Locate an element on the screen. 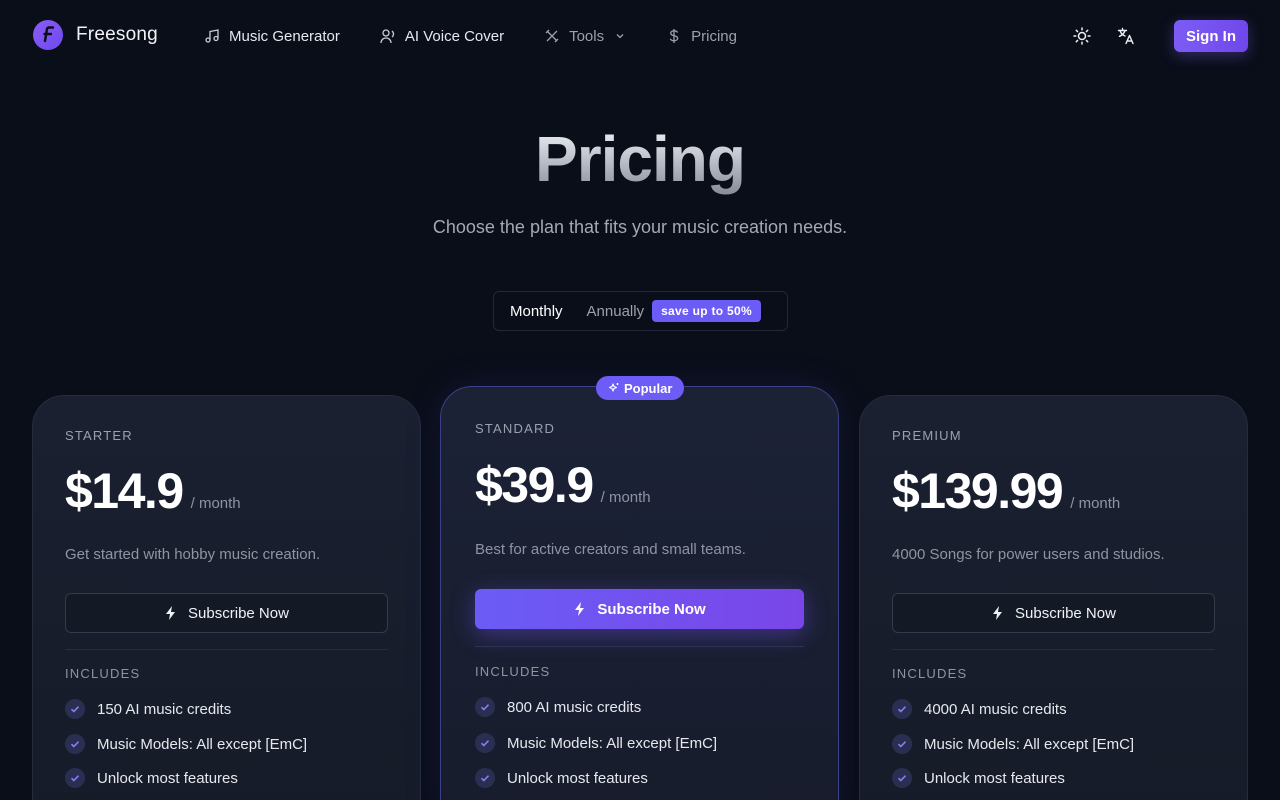  sparkles-icon is located at coordinates (614, 388).